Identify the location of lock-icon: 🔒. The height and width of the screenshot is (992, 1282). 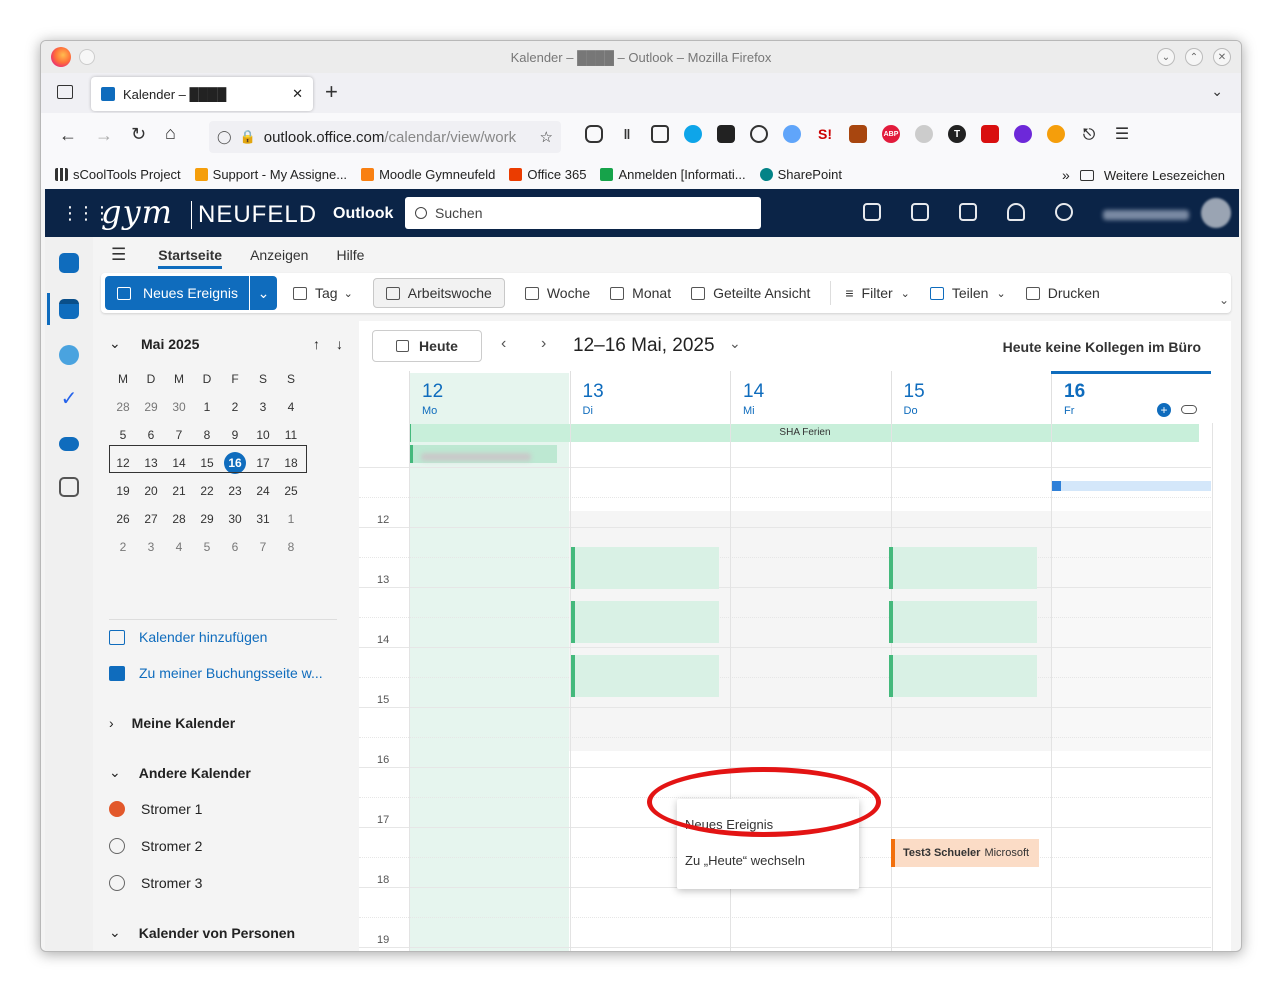
(248, 137).